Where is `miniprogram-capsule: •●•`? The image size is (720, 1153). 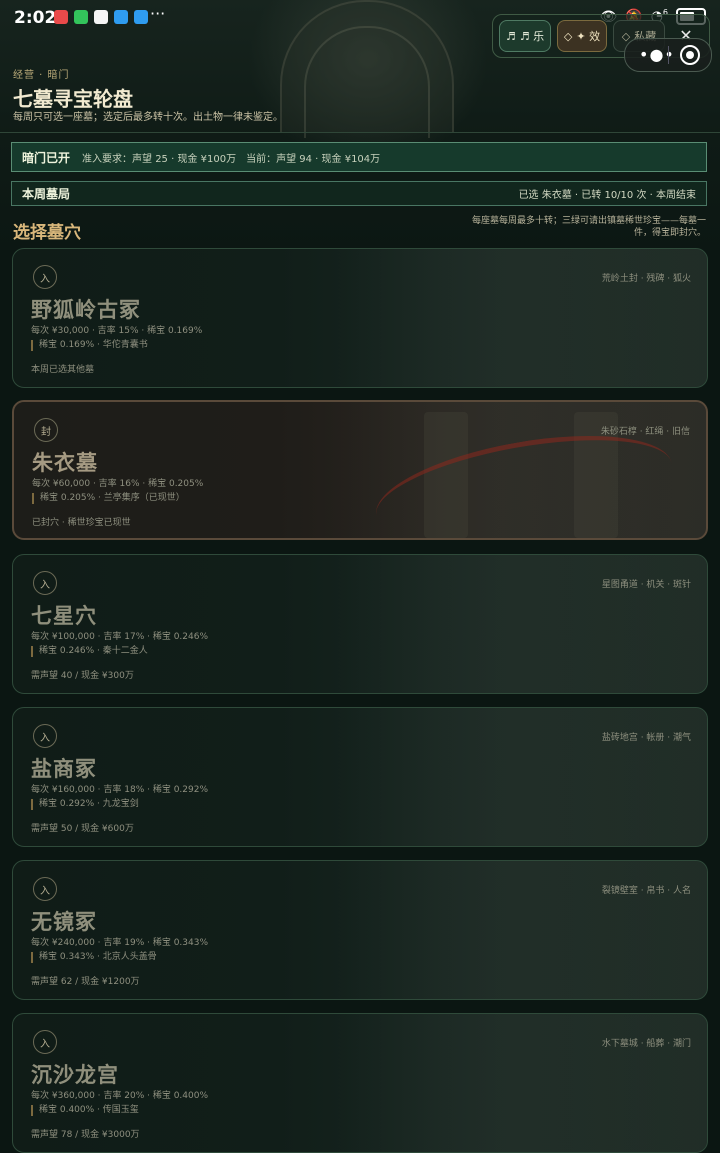
miniprogram-capsule: •●• is located at coordinates (668, 55).